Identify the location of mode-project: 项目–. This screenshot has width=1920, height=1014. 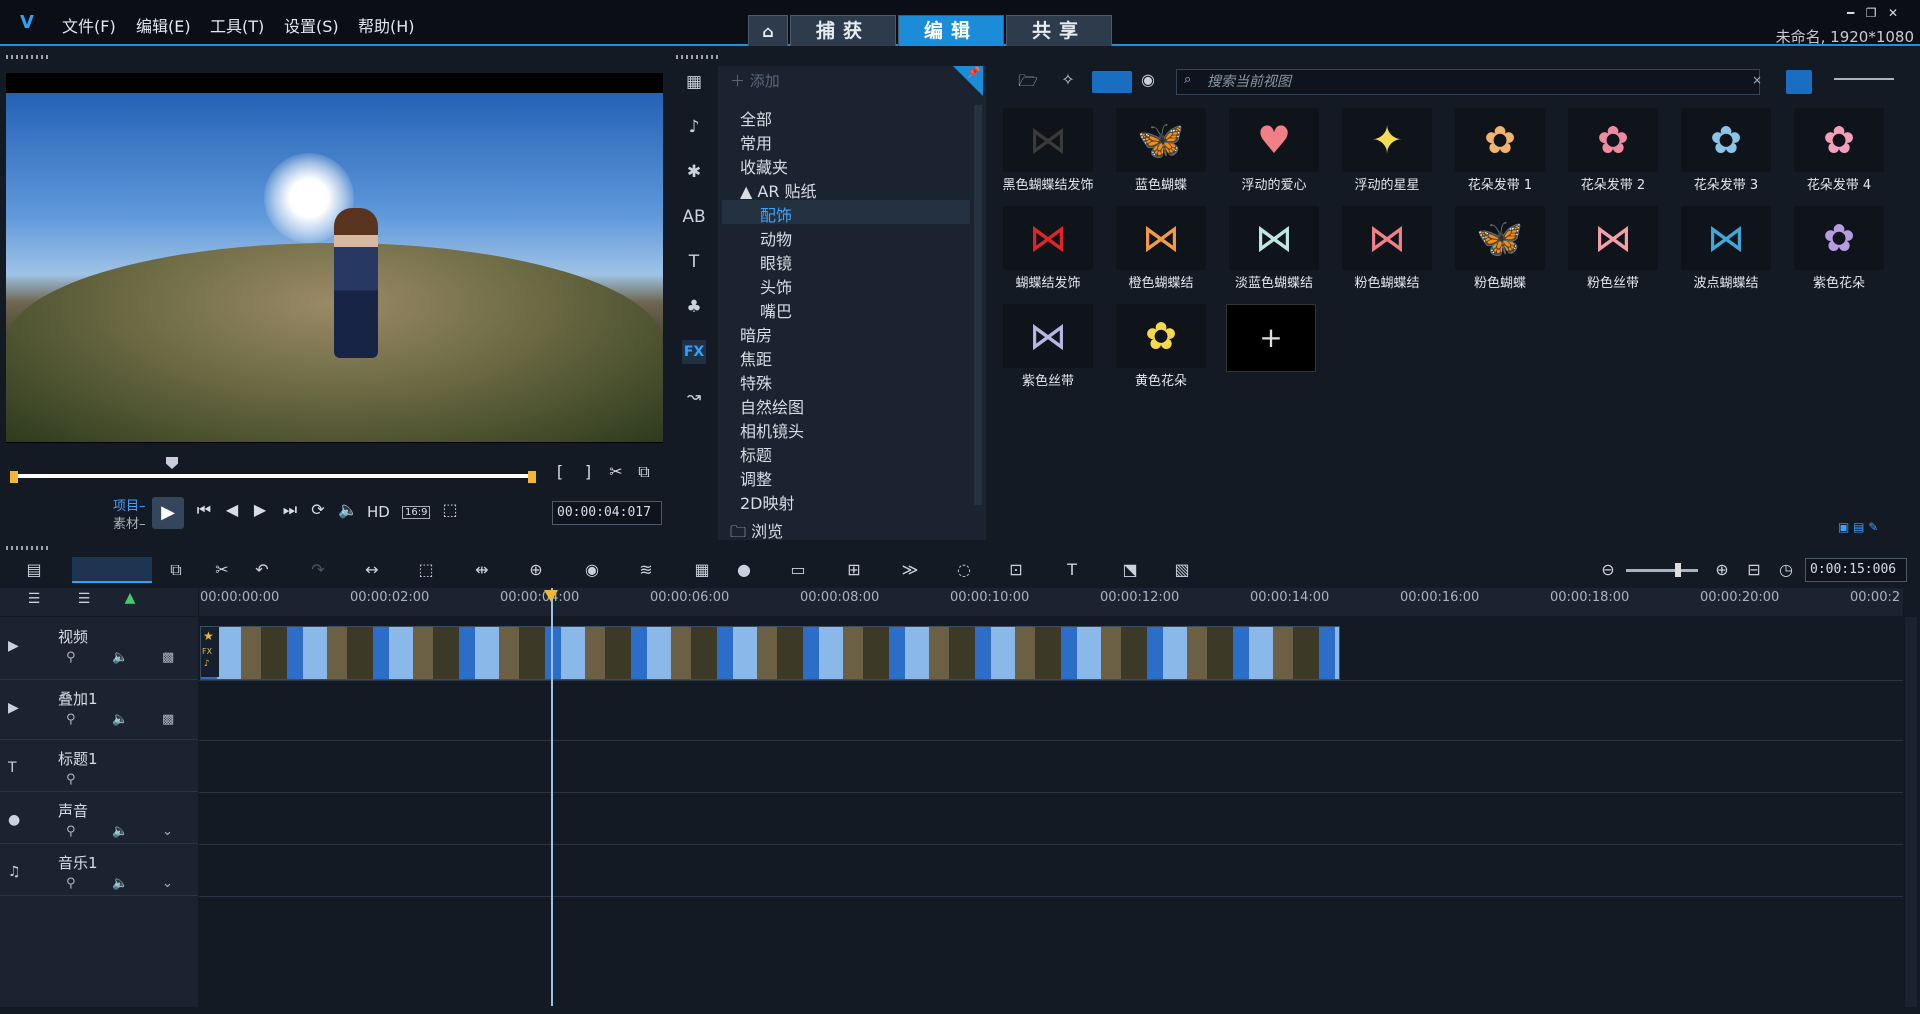
(129, 504).